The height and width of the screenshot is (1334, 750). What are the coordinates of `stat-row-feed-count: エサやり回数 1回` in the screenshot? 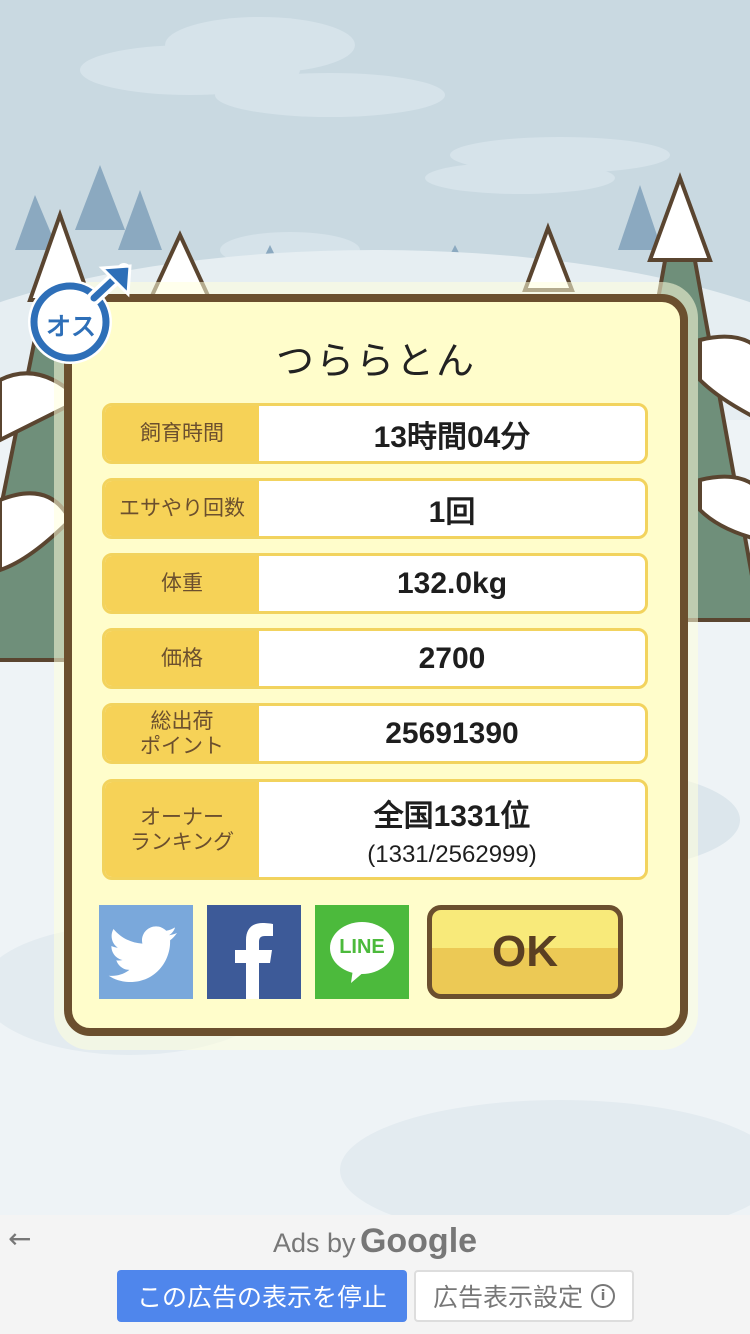 It's located at (375, 508).